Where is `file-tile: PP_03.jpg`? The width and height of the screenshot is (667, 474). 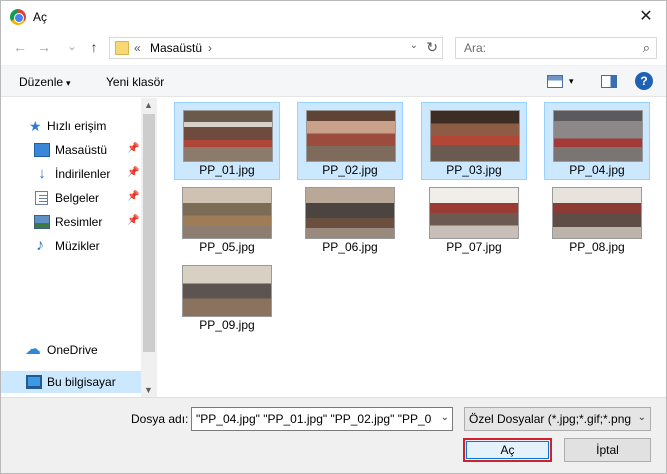
file-tile: PP_03.jpg is located at coordinates (474, 141).